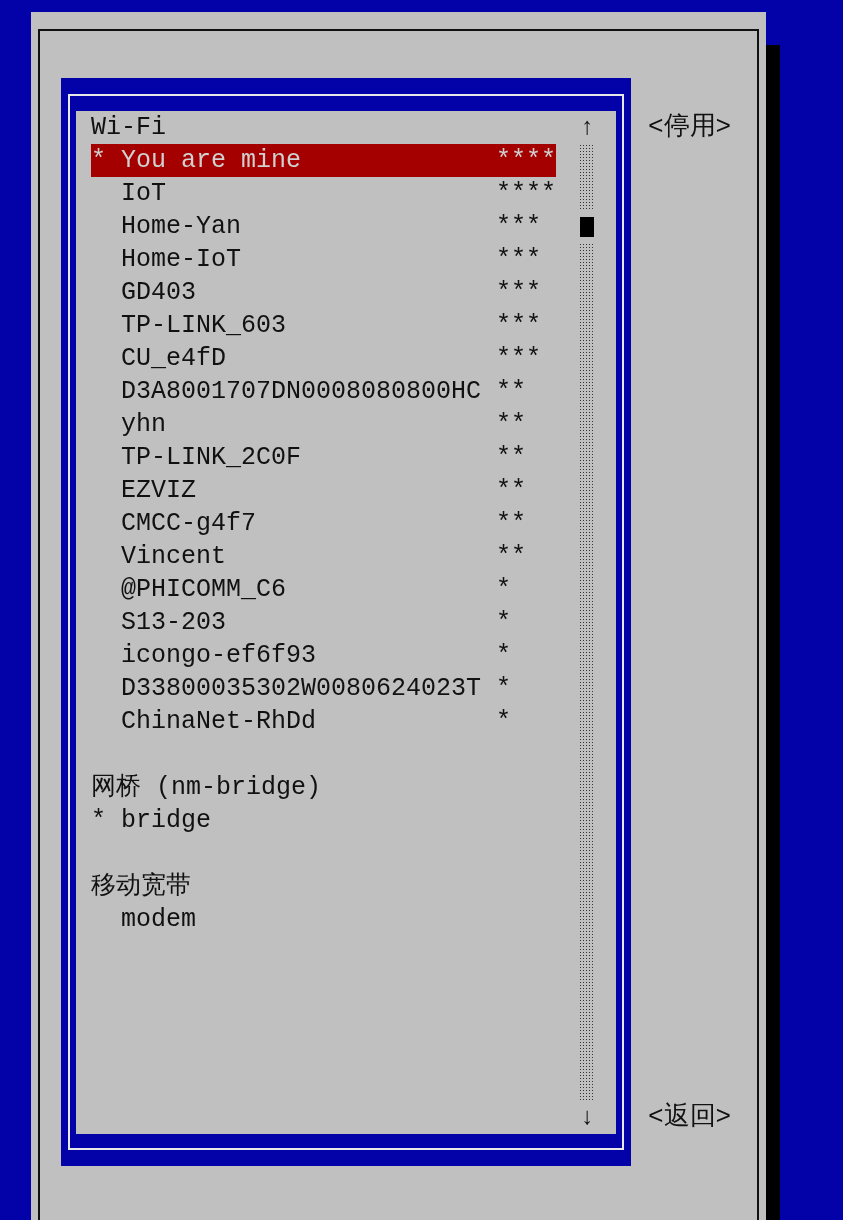 The image size is (843, 1220). I want to click on scrollbar-thumb, so click(587, 226).